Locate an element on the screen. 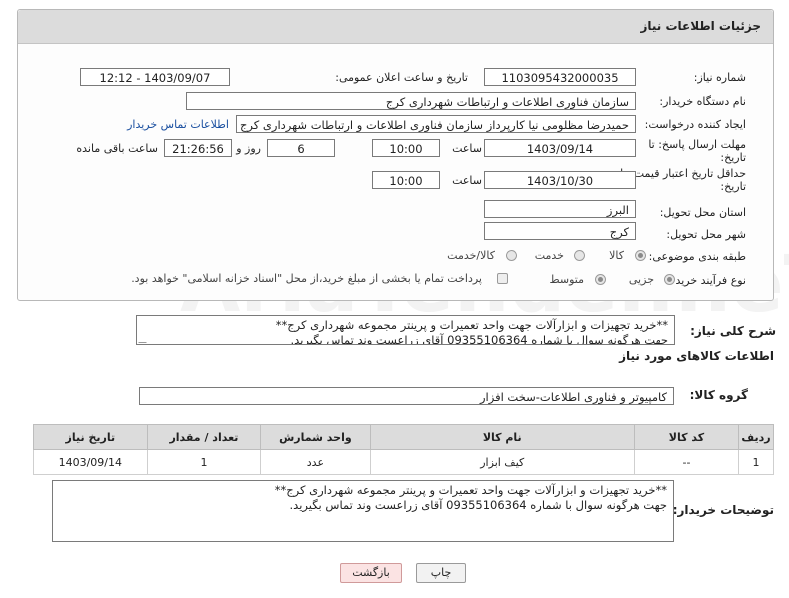 The width and height of the screenshot is (789, 598). reply-deadline-date-field: 1403/09/14 is located at coordinates (560, 148).